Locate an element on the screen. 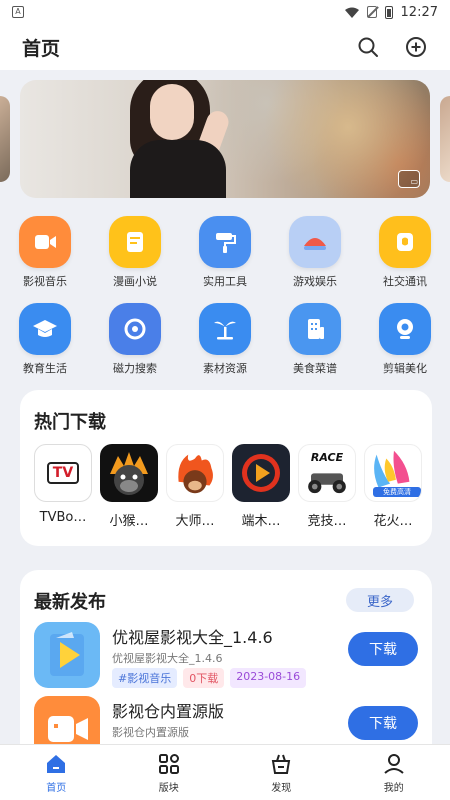  category-education: 教育生活 is located at coordinates (45, 339).